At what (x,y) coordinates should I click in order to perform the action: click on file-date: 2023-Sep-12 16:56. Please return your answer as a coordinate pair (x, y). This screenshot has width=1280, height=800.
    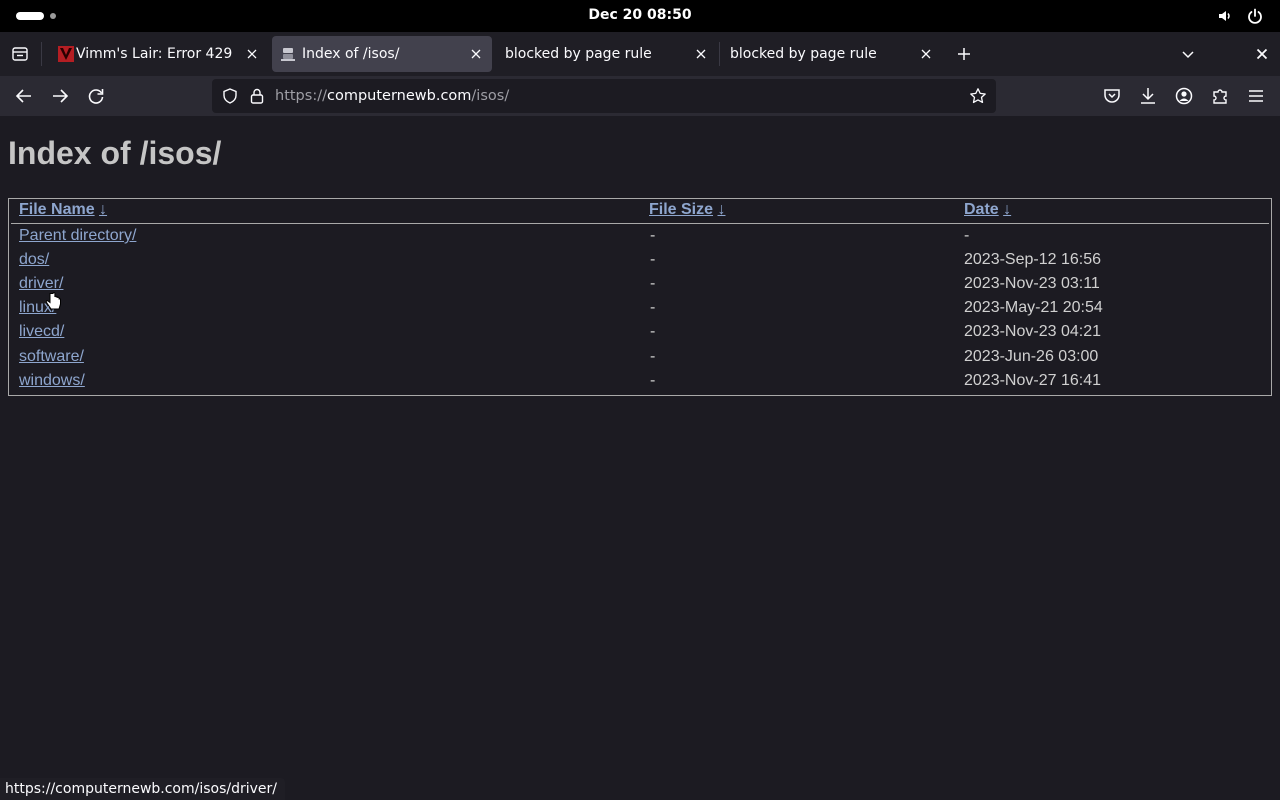
    Looking at the image, I should click on (1032, 259).